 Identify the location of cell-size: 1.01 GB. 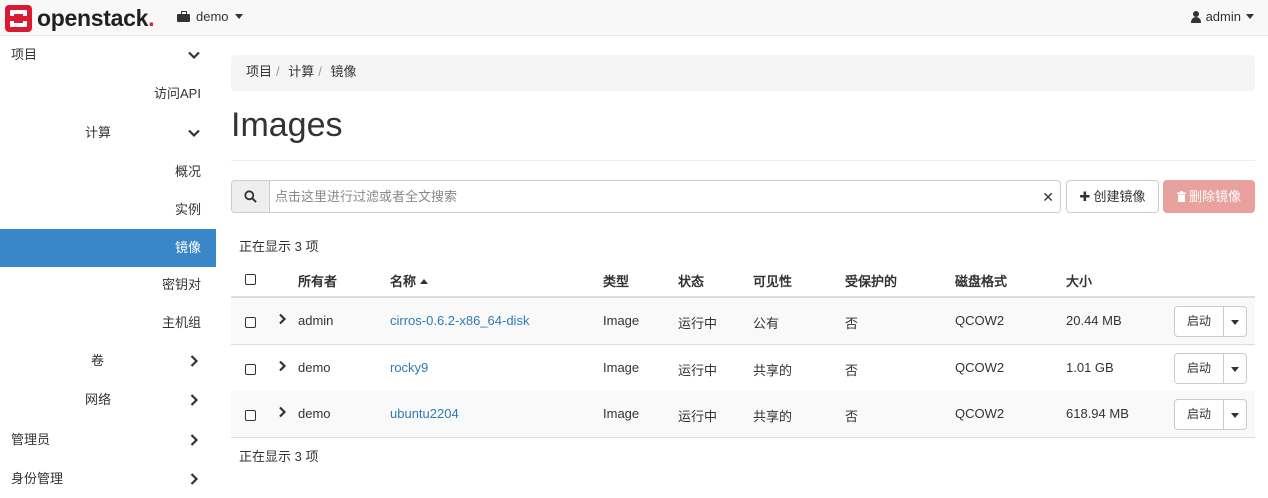
(1090, 367).